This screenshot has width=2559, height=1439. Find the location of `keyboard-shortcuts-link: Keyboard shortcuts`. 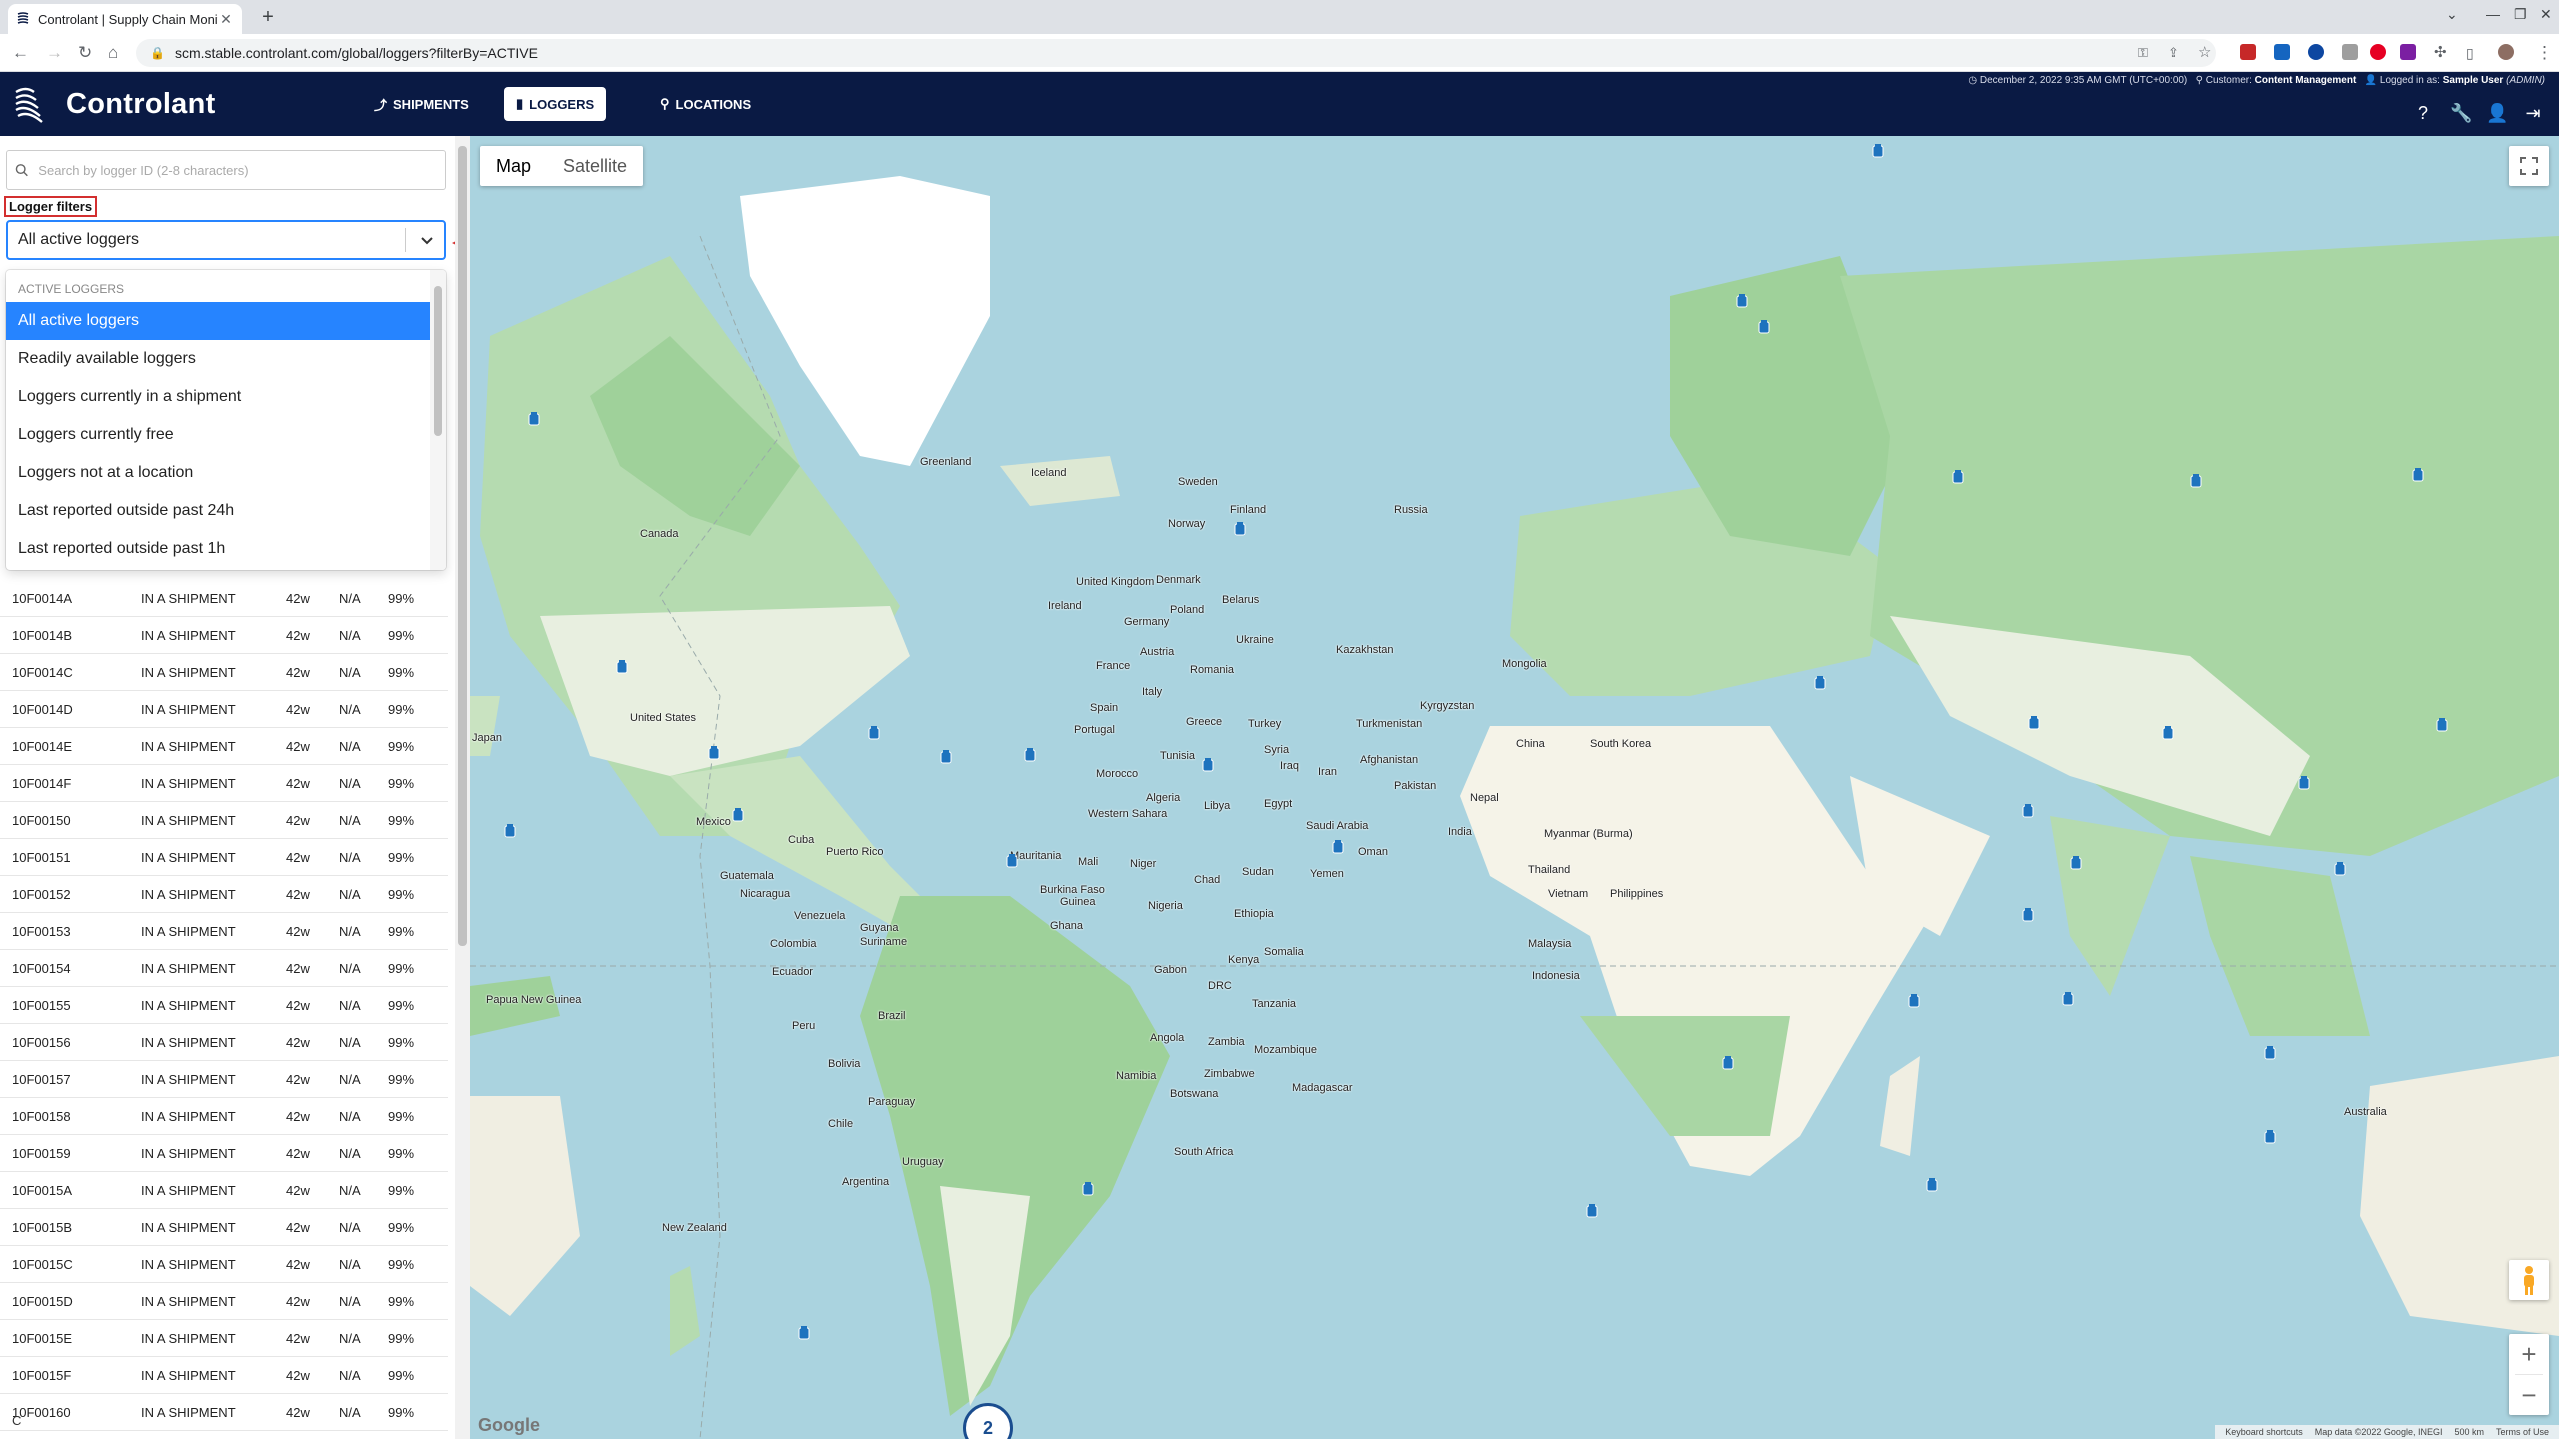

keyboard-shortcuts-link: Keyboard shortcuts is located at coordinates (2264, 1432).